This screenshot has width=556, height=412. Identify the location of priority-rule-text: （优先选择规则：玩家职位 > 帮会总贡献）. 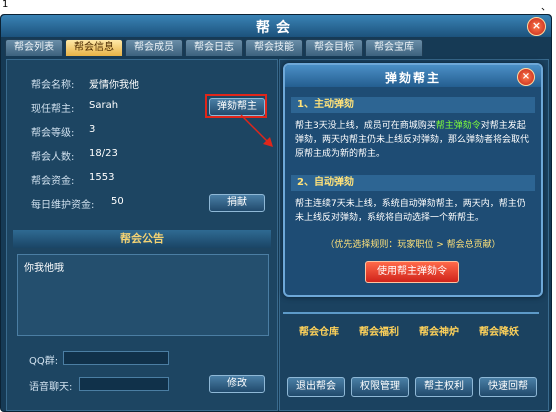
(413, 245).